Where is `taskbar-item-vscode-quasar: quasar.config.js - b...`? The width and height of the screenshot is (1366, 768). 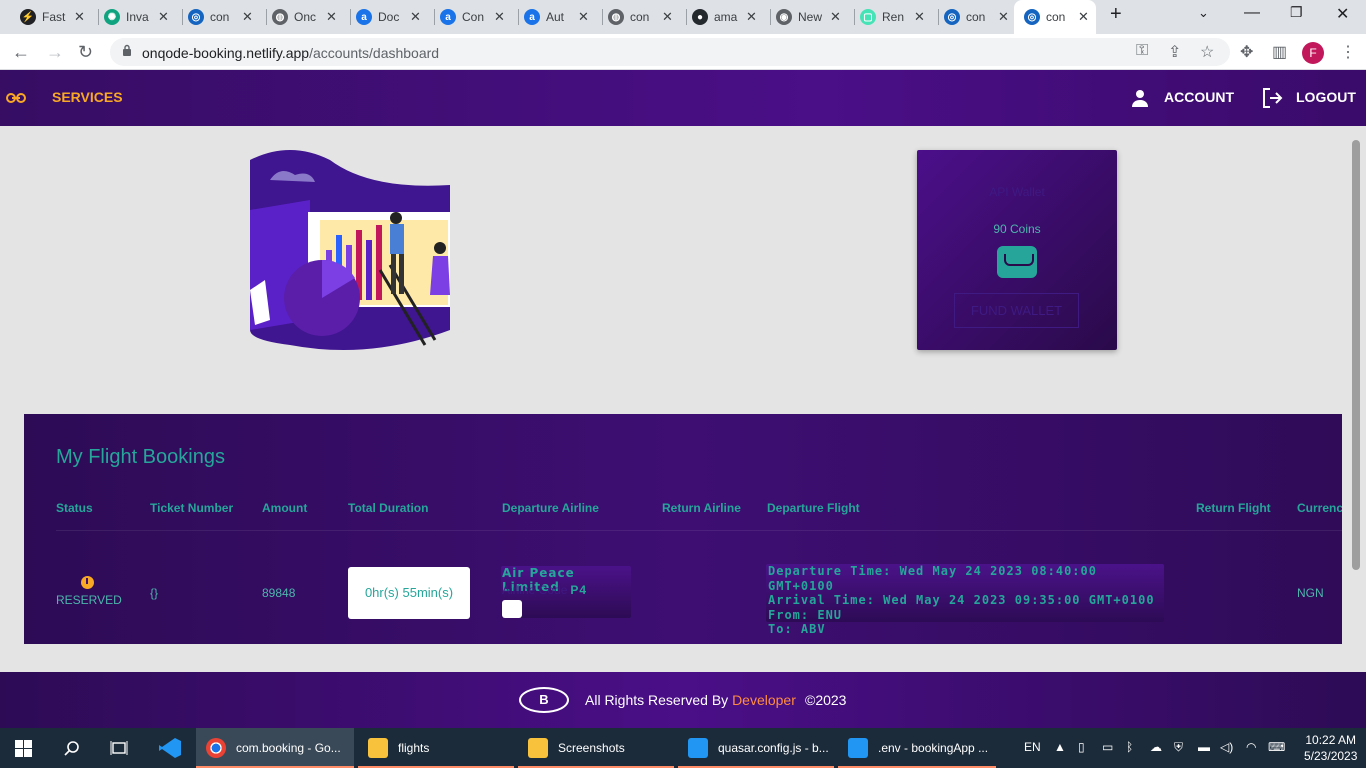
taskbar-item-vscode-quasar: quasar.config.js - b... is located at coordinates (756, 748).